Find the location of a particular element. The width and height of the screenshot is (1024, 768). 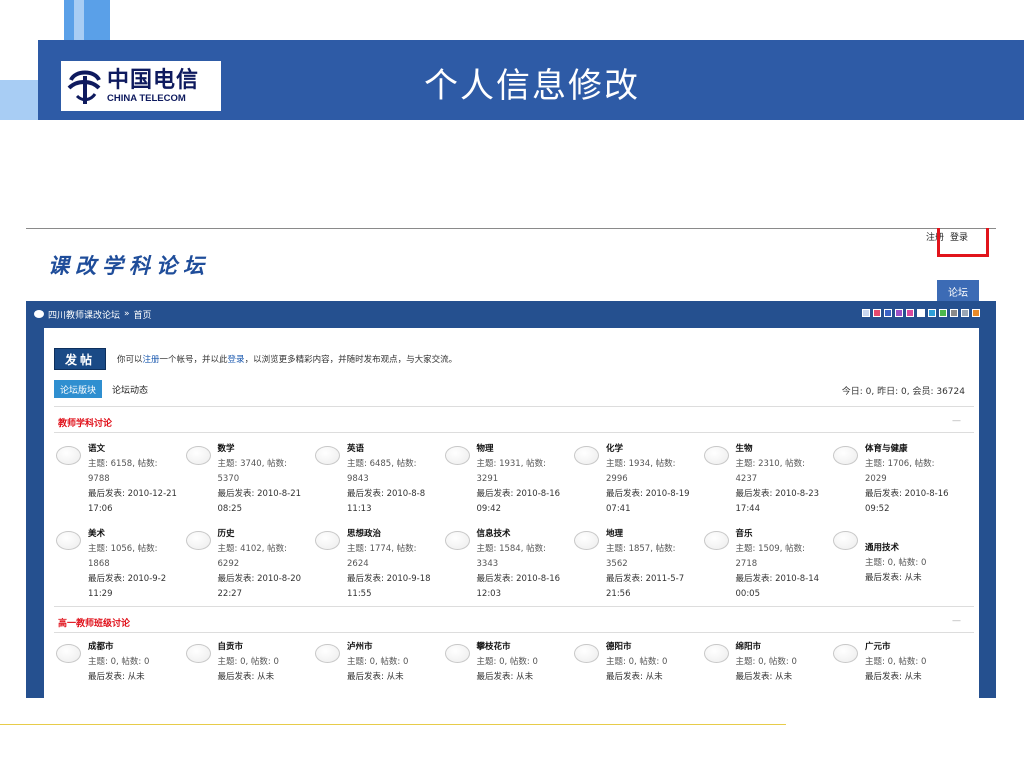

forum-board: 美术 主题: 1056, 帖数: 1868 最后发表: 2010-9-2 11:29 is located at coordinates (117, 567).